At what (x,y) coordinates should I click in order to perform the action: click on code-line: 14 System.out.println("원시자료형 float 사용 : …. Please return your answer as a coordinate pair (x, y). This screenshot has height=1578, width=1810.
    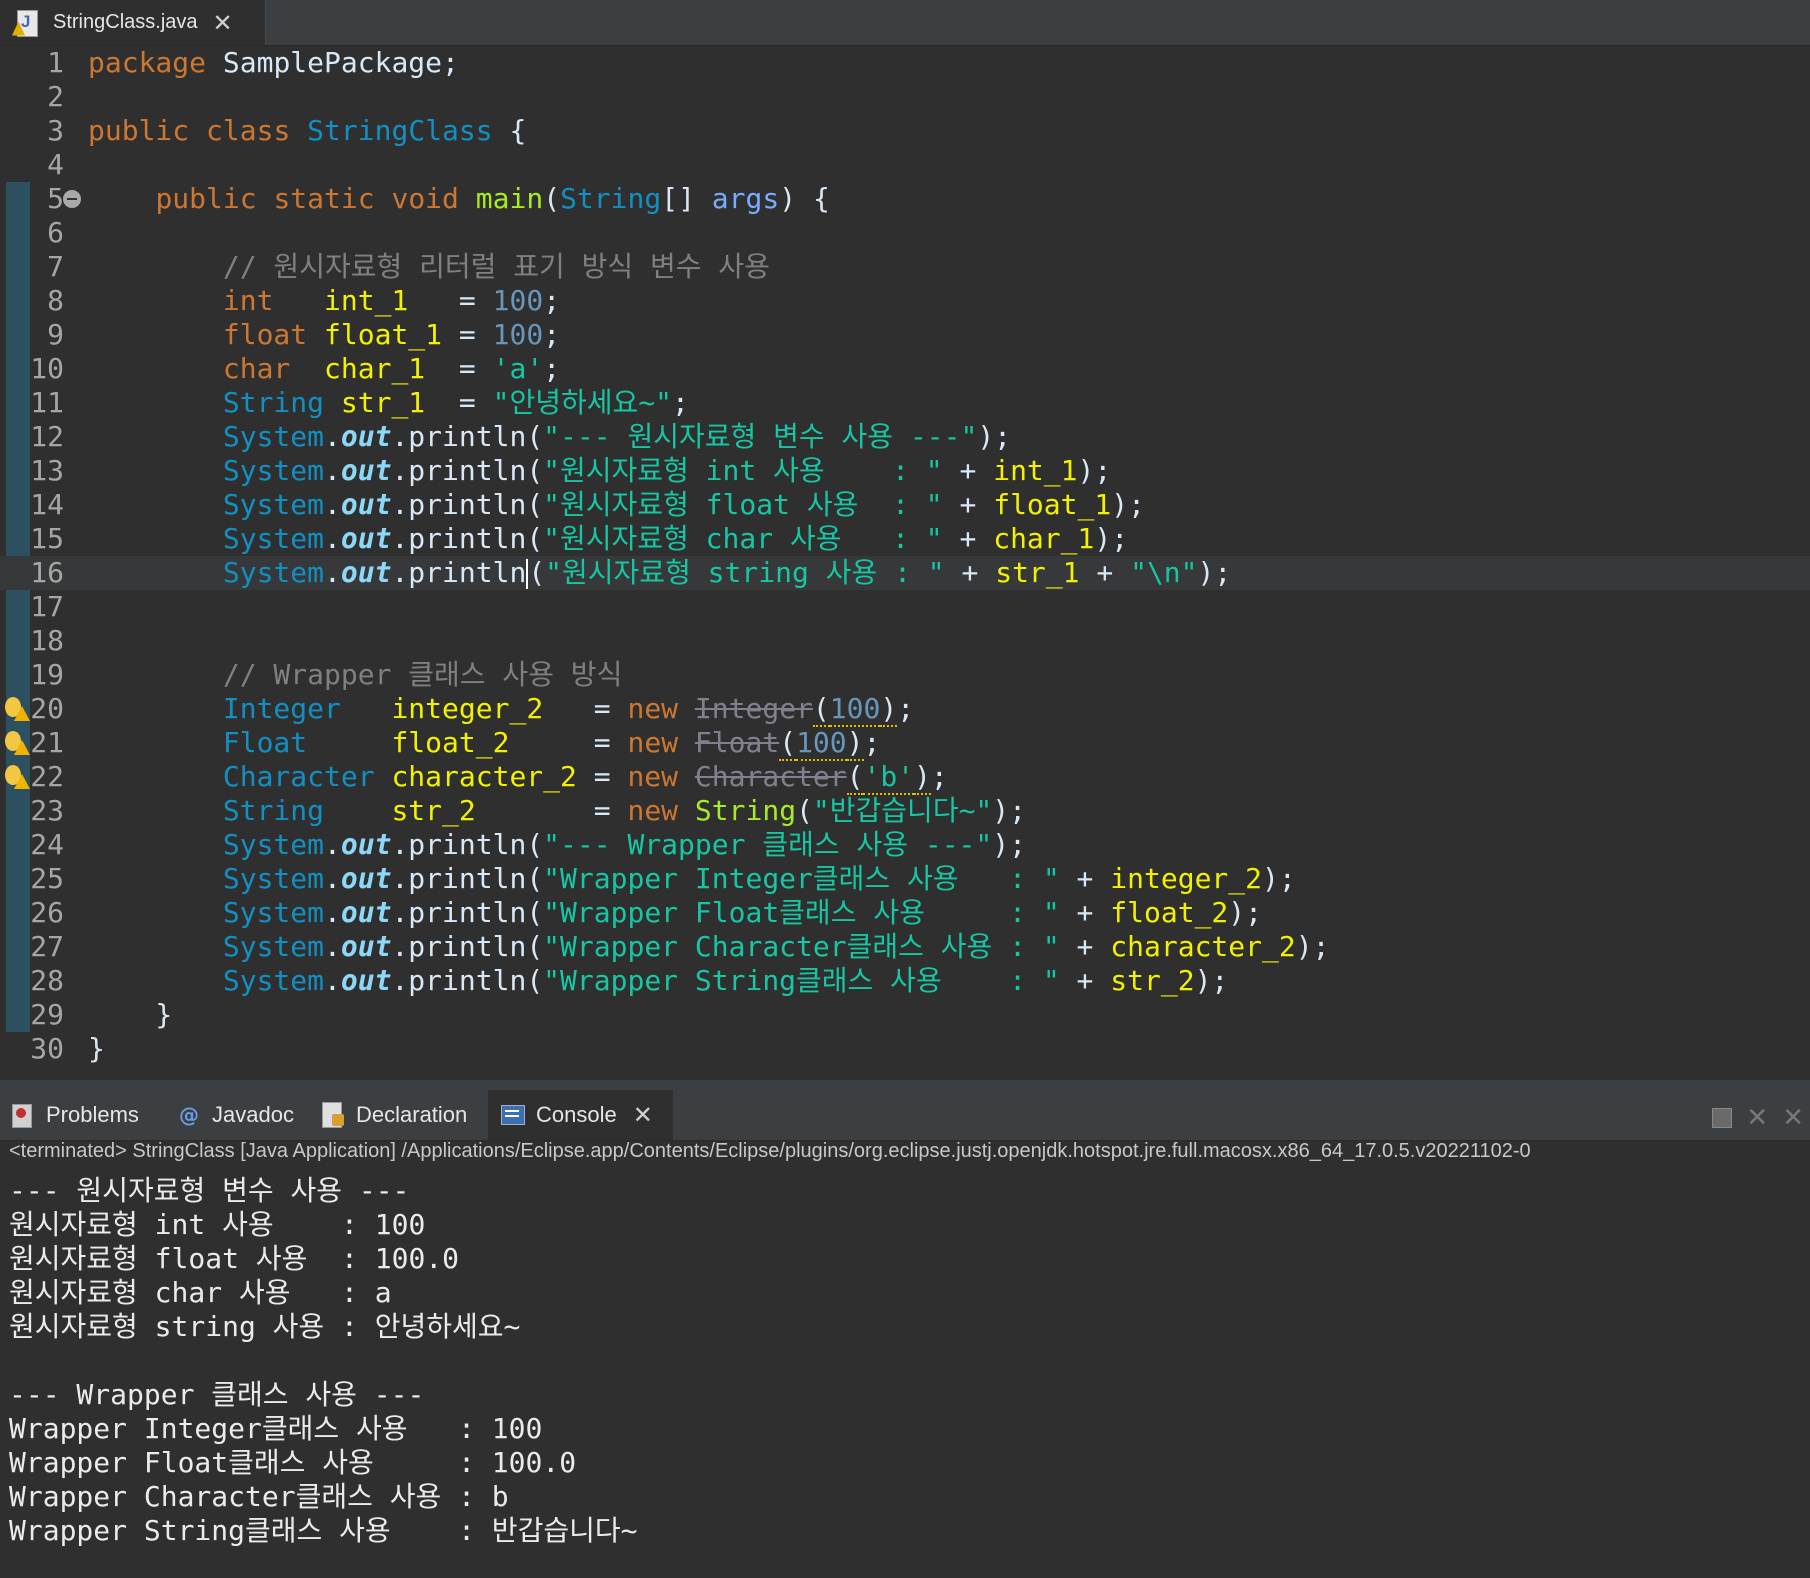
    Looking at the image, I should click on (905, 505).